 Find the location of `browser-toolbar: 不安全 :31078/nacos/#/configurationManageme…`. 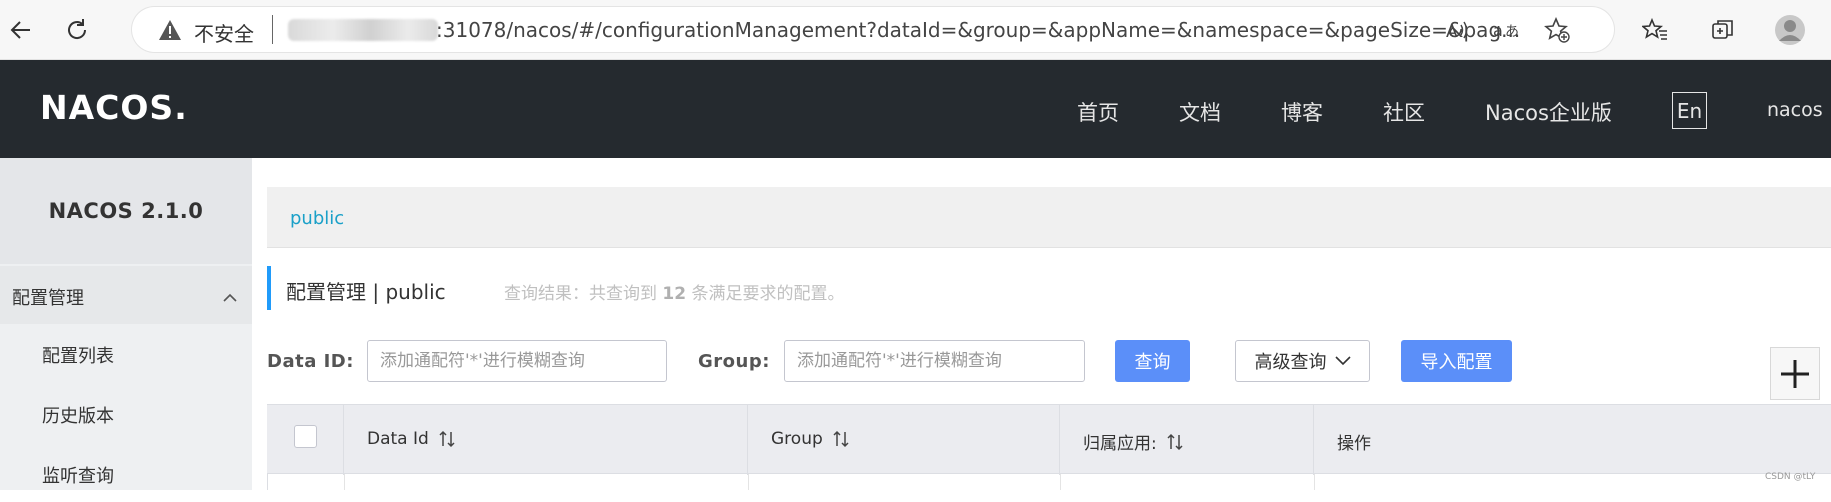

browser-toolbar: 不安全 :31078/nacos/#/configurationManageme… is located at coordinates (915, 30).